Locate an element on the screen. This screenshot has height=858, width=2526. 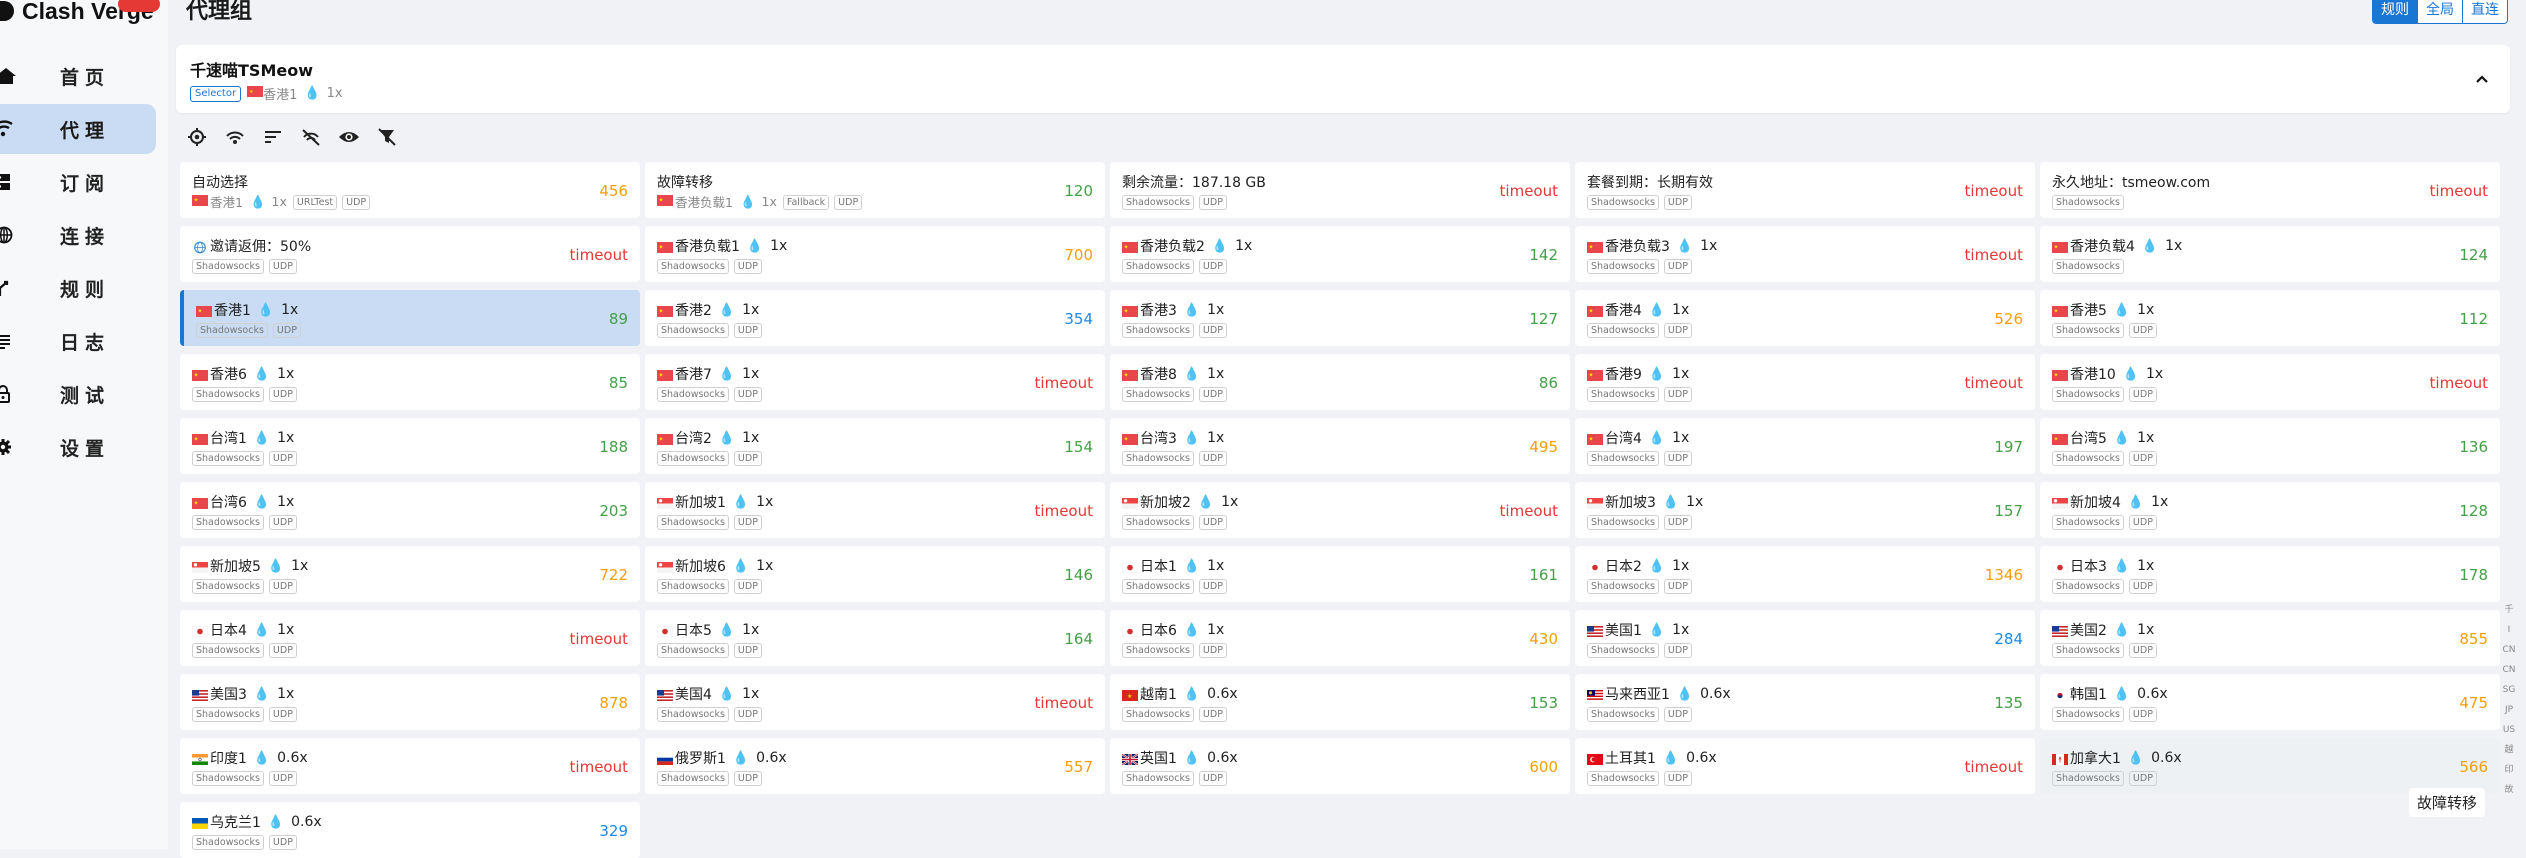
proxy-delay: 456 is located at coordinates (613, 191).